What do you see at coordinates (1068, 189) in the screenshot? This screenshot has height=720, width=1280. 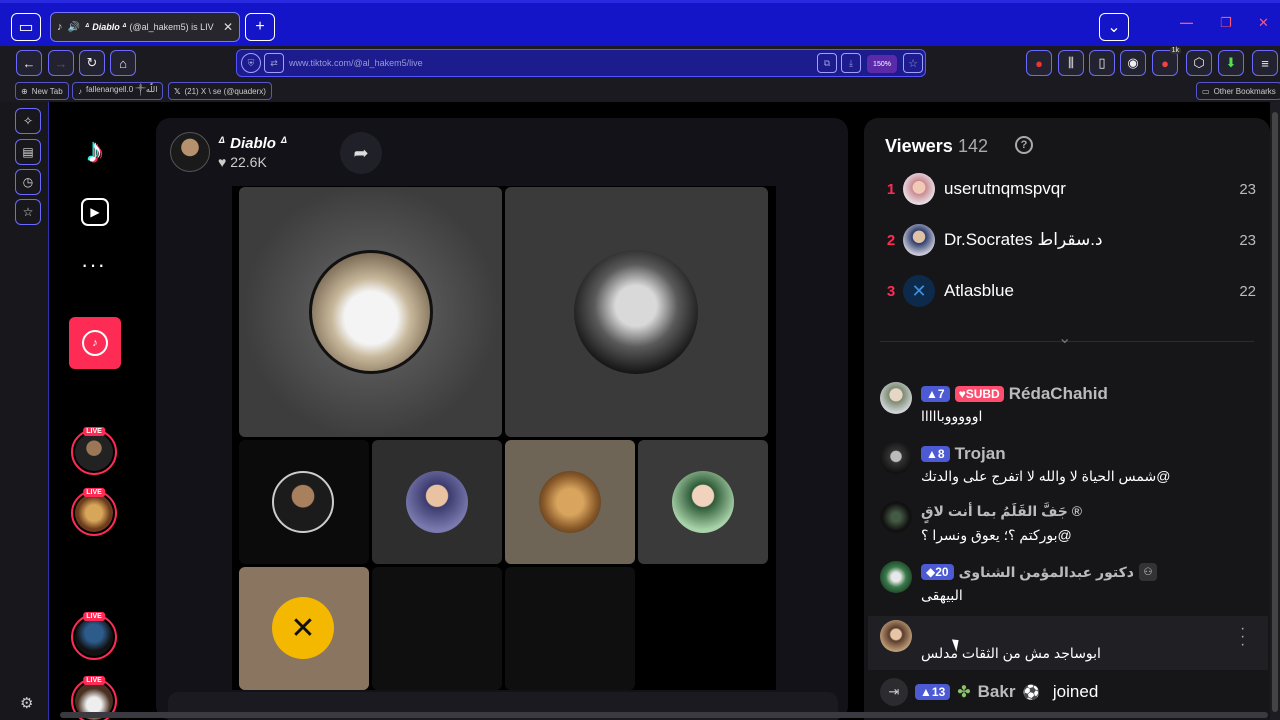 I see `top-viewer-row: 1 userutnqmspvqr 23` at bounding box center [1068, 189].